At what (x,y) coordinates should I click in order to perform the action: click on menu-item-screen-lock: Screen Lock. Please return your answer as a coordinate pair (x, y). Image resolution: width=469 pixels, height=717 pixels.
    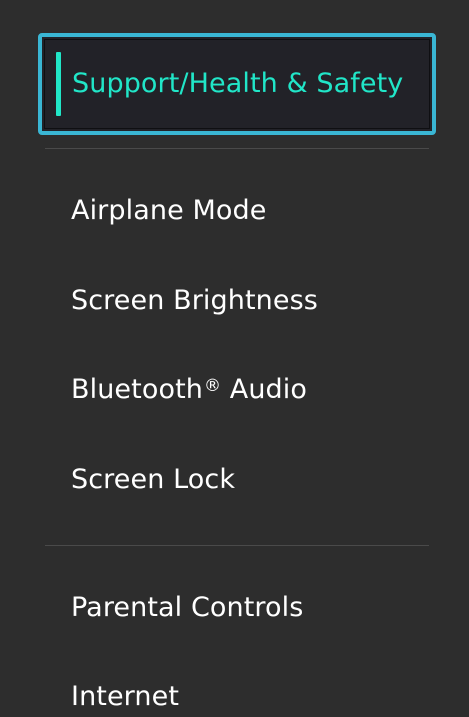
    Looking at the image, I should click on (153, 480).